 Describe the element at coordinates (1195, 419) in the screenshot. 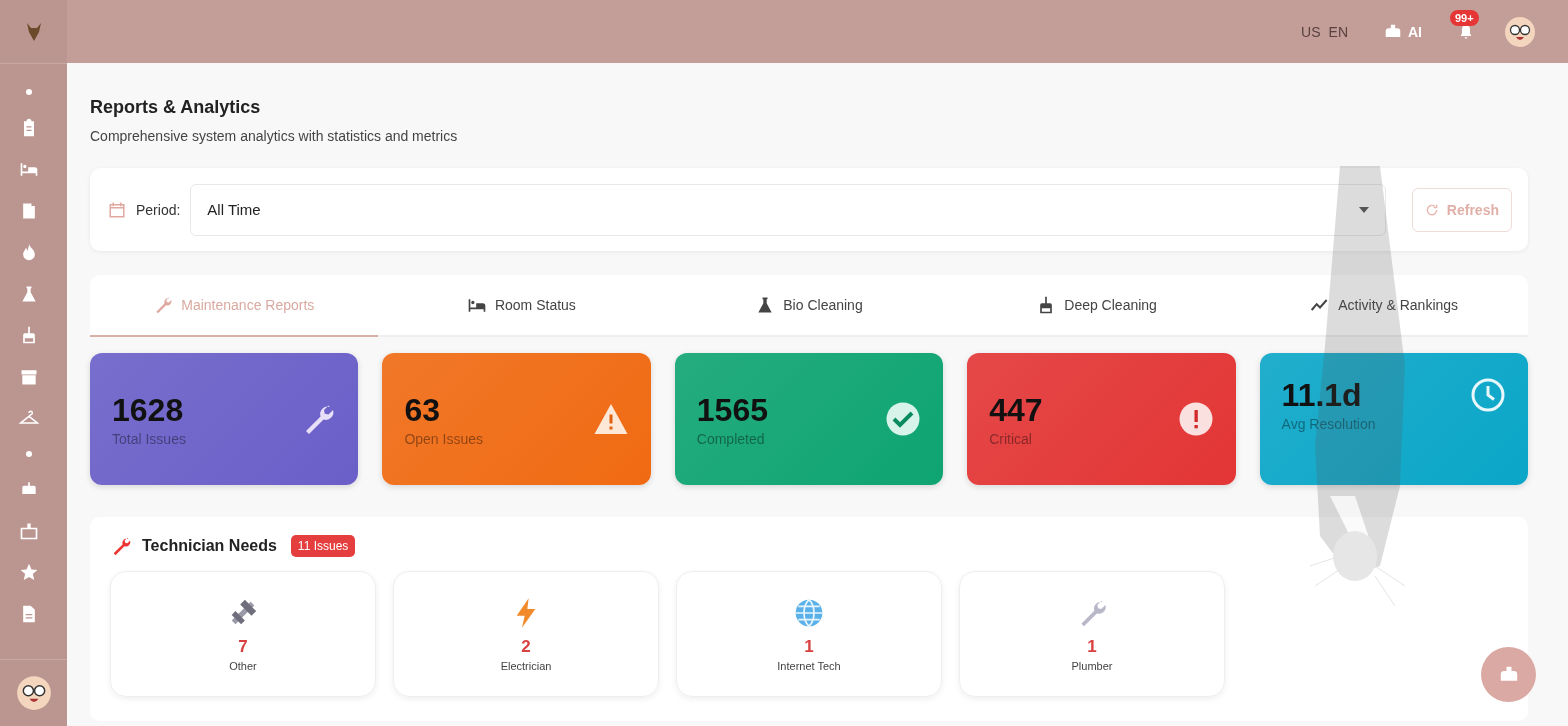

I see `alert-icon` at that location.